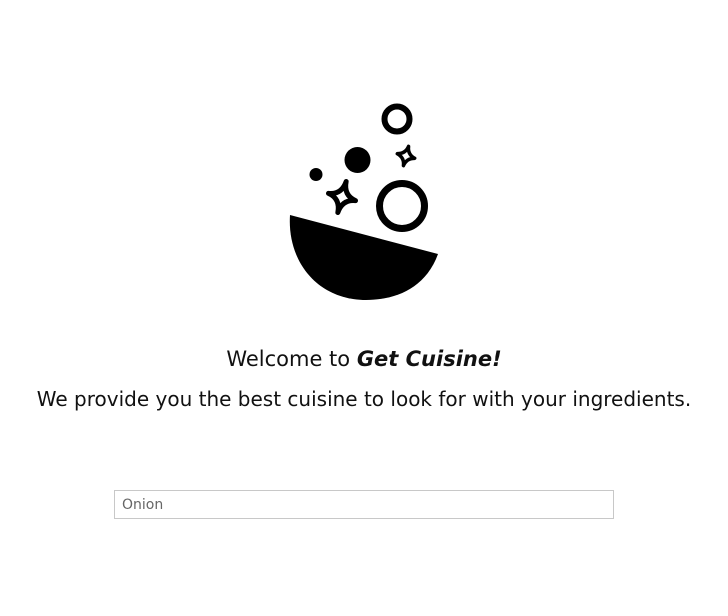 This screenshot has height=616, width=728. I want to click on ingredient-search-input, so click(364, 504).